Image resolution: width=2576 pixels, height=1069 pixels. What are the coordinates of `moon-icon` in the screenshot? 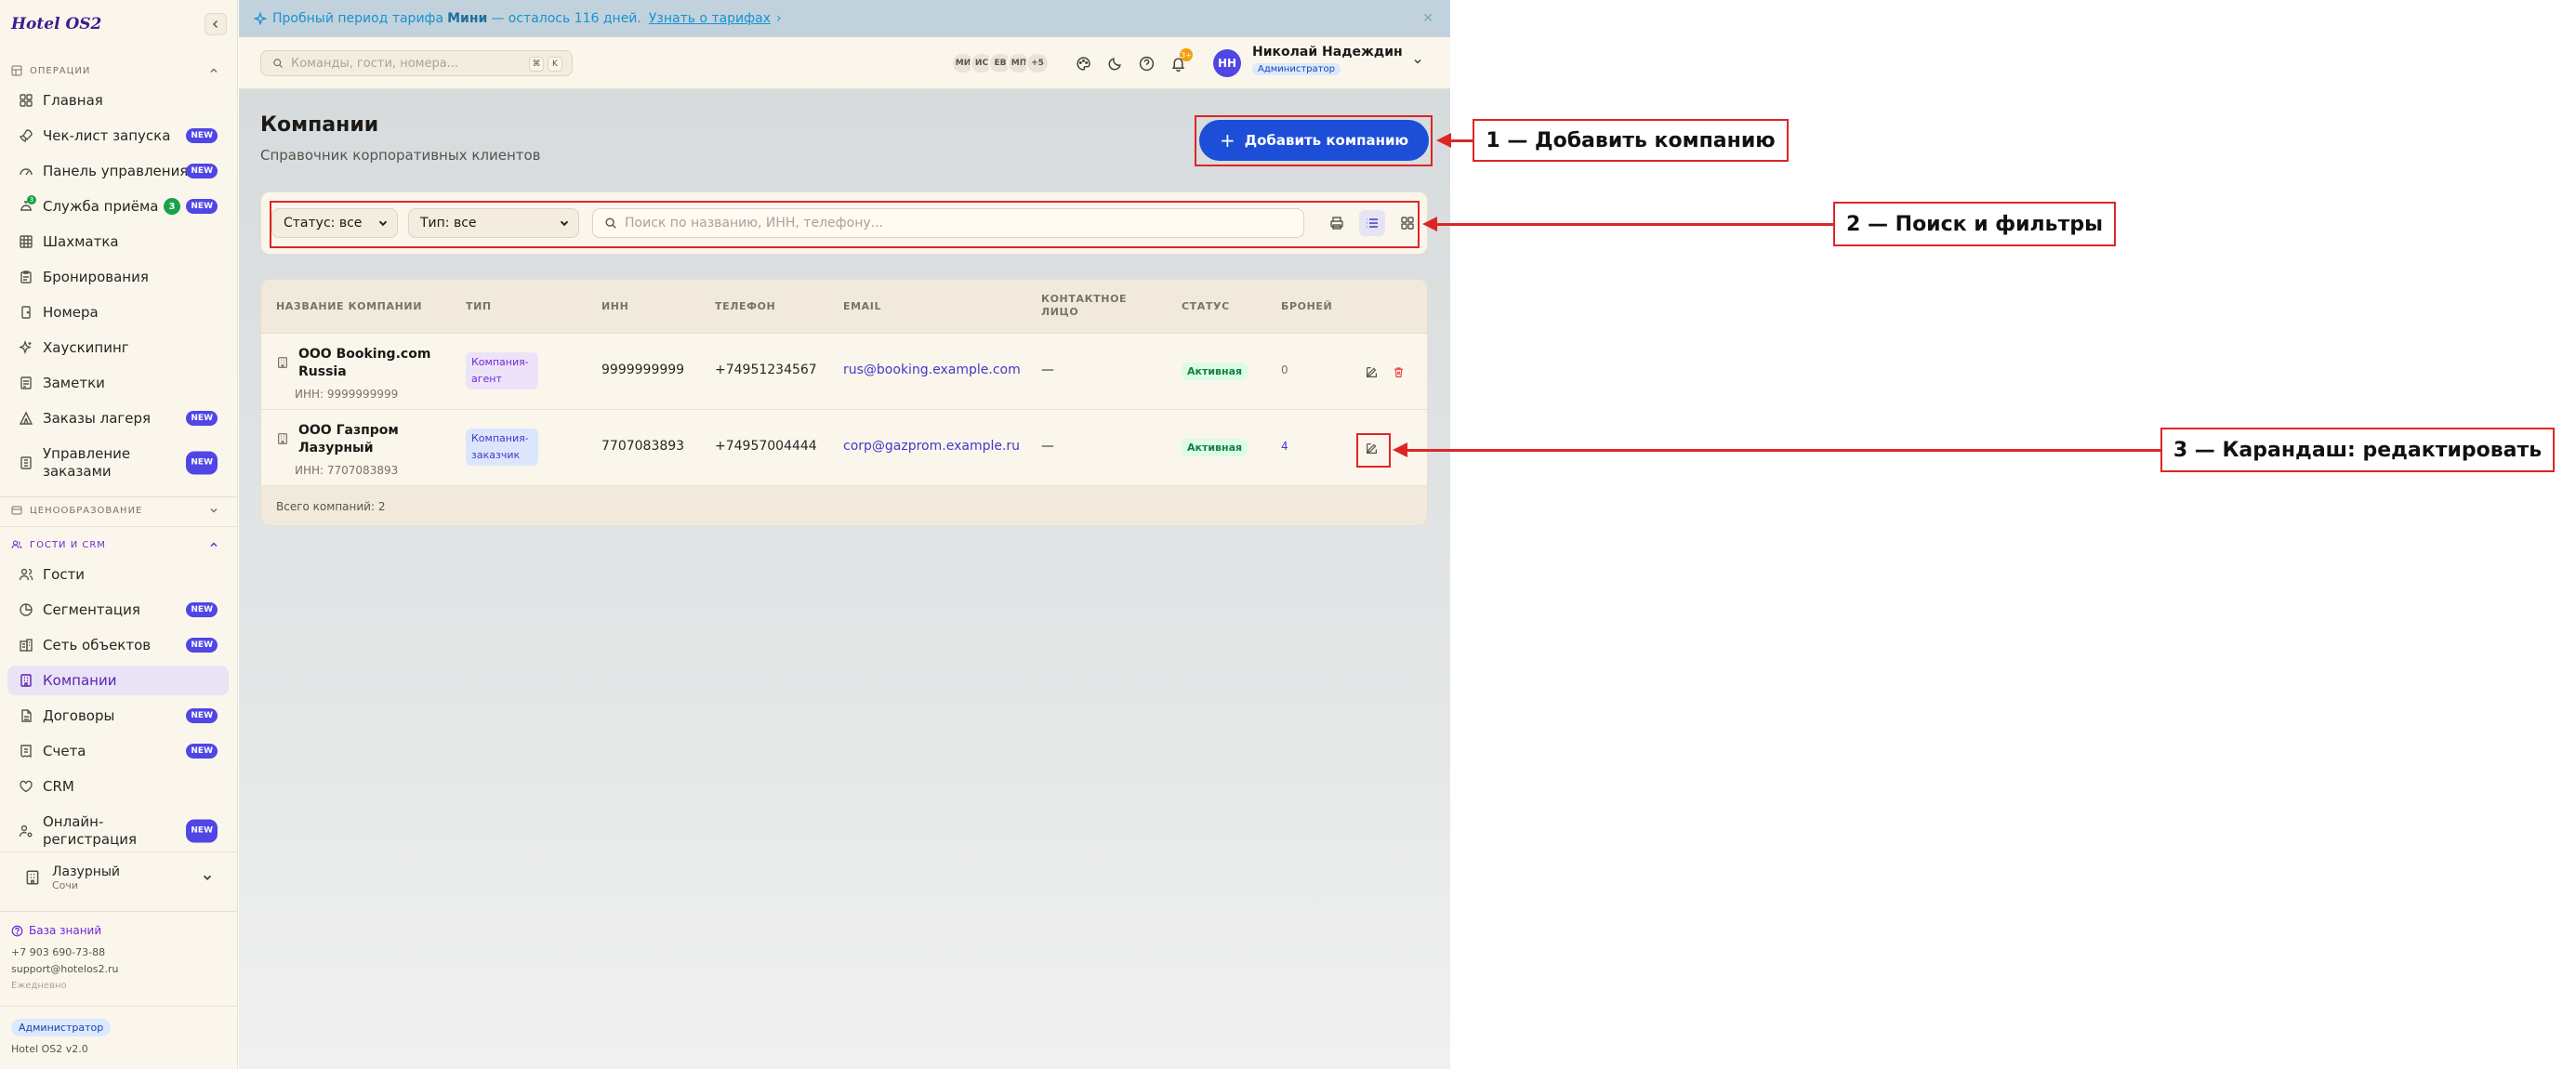 It's located at (1114, 64).